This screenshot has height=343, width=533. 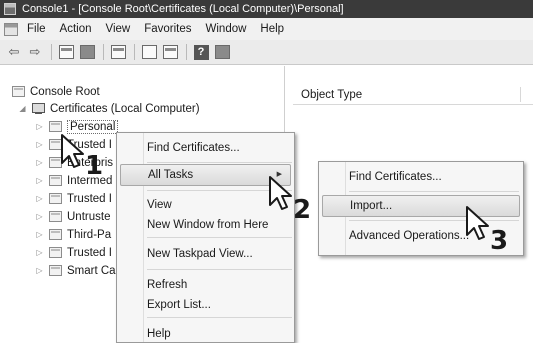 What do you see at coordinates (10, 9) in the screenshot?
I see `mmc-app-icon` at bounding box center [10, 9].